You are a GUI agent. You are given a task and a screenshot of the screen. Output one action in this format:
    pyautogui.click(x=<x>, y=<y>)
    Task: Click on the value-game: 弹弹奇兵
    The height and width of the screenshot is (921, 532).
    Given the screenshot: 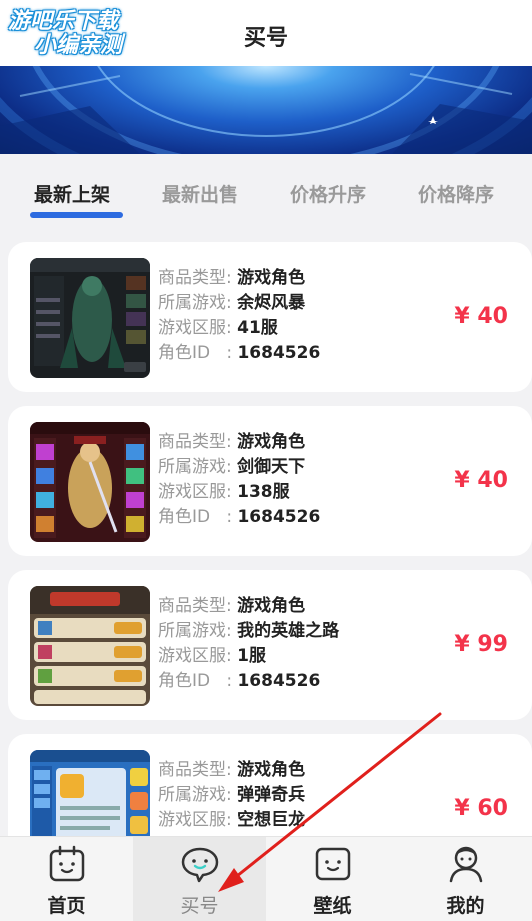 What is the action you would take?
    pyautogui.click(x=271, y=795)
    